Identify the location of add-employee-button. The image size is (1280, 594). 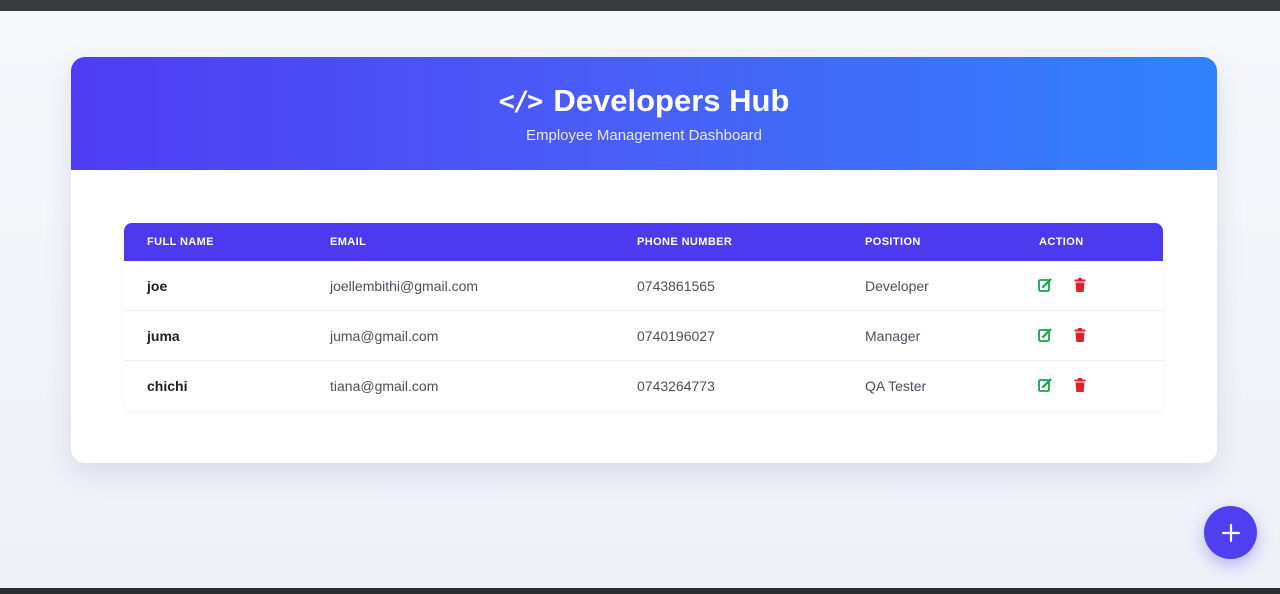
(1230, 532).